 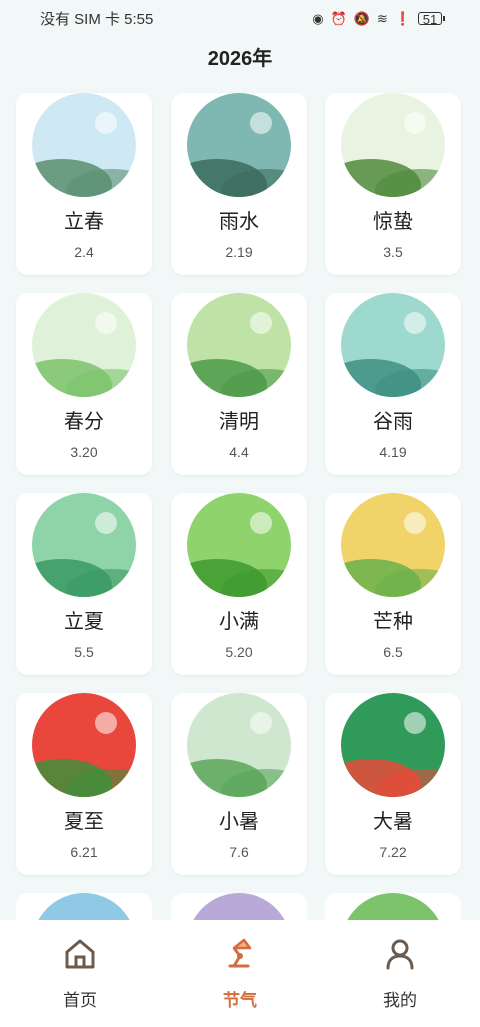 I want to click on mute-icon: 🔕, so click(x=361, y=18).